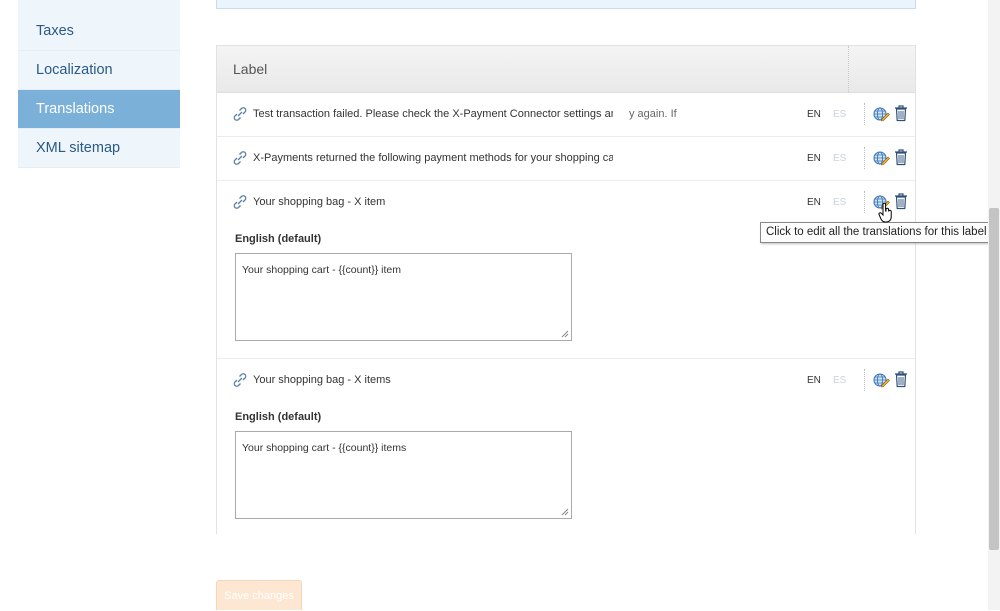  I want to click on row-label-tail: y again. If, so click(653, 114).